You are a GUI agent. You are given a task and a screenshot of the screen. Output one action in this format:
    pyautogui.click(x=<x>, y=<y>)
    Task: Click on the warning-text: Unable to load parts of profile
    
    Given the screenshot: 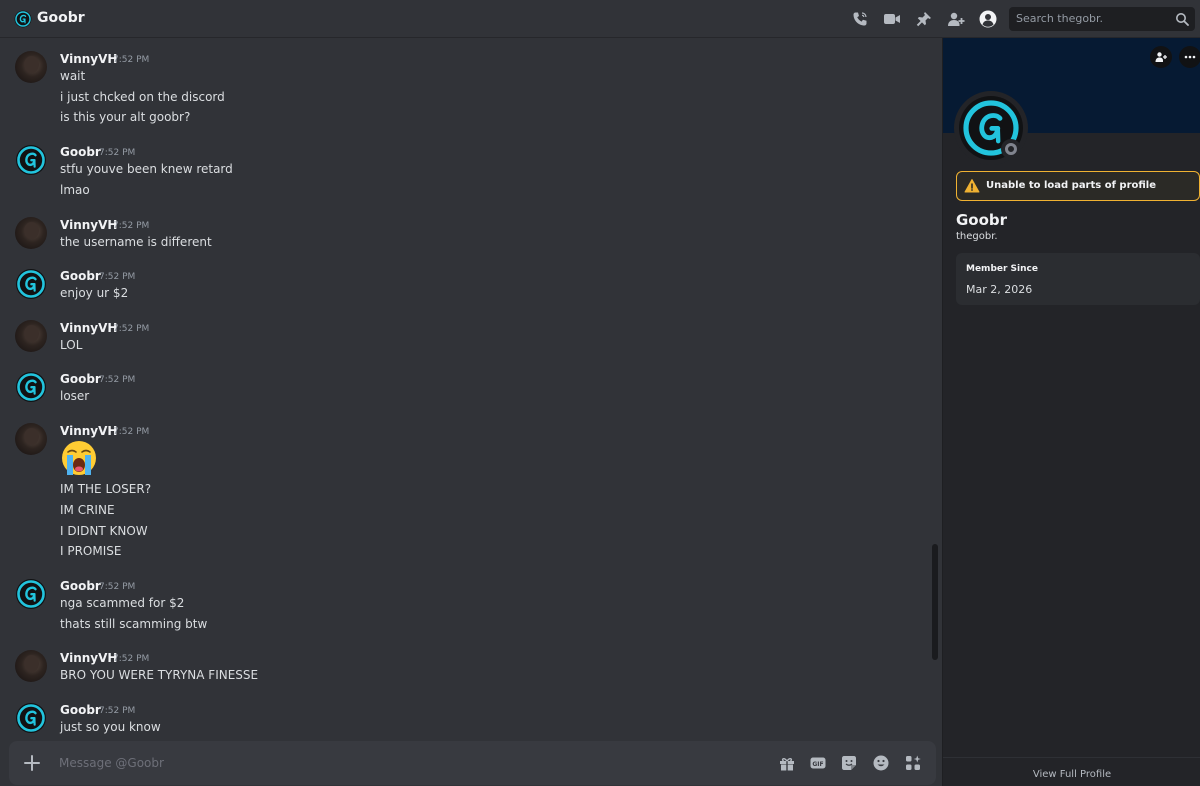 What is the action you would take?
    pyautogui.click(x=1071, y=185)
    